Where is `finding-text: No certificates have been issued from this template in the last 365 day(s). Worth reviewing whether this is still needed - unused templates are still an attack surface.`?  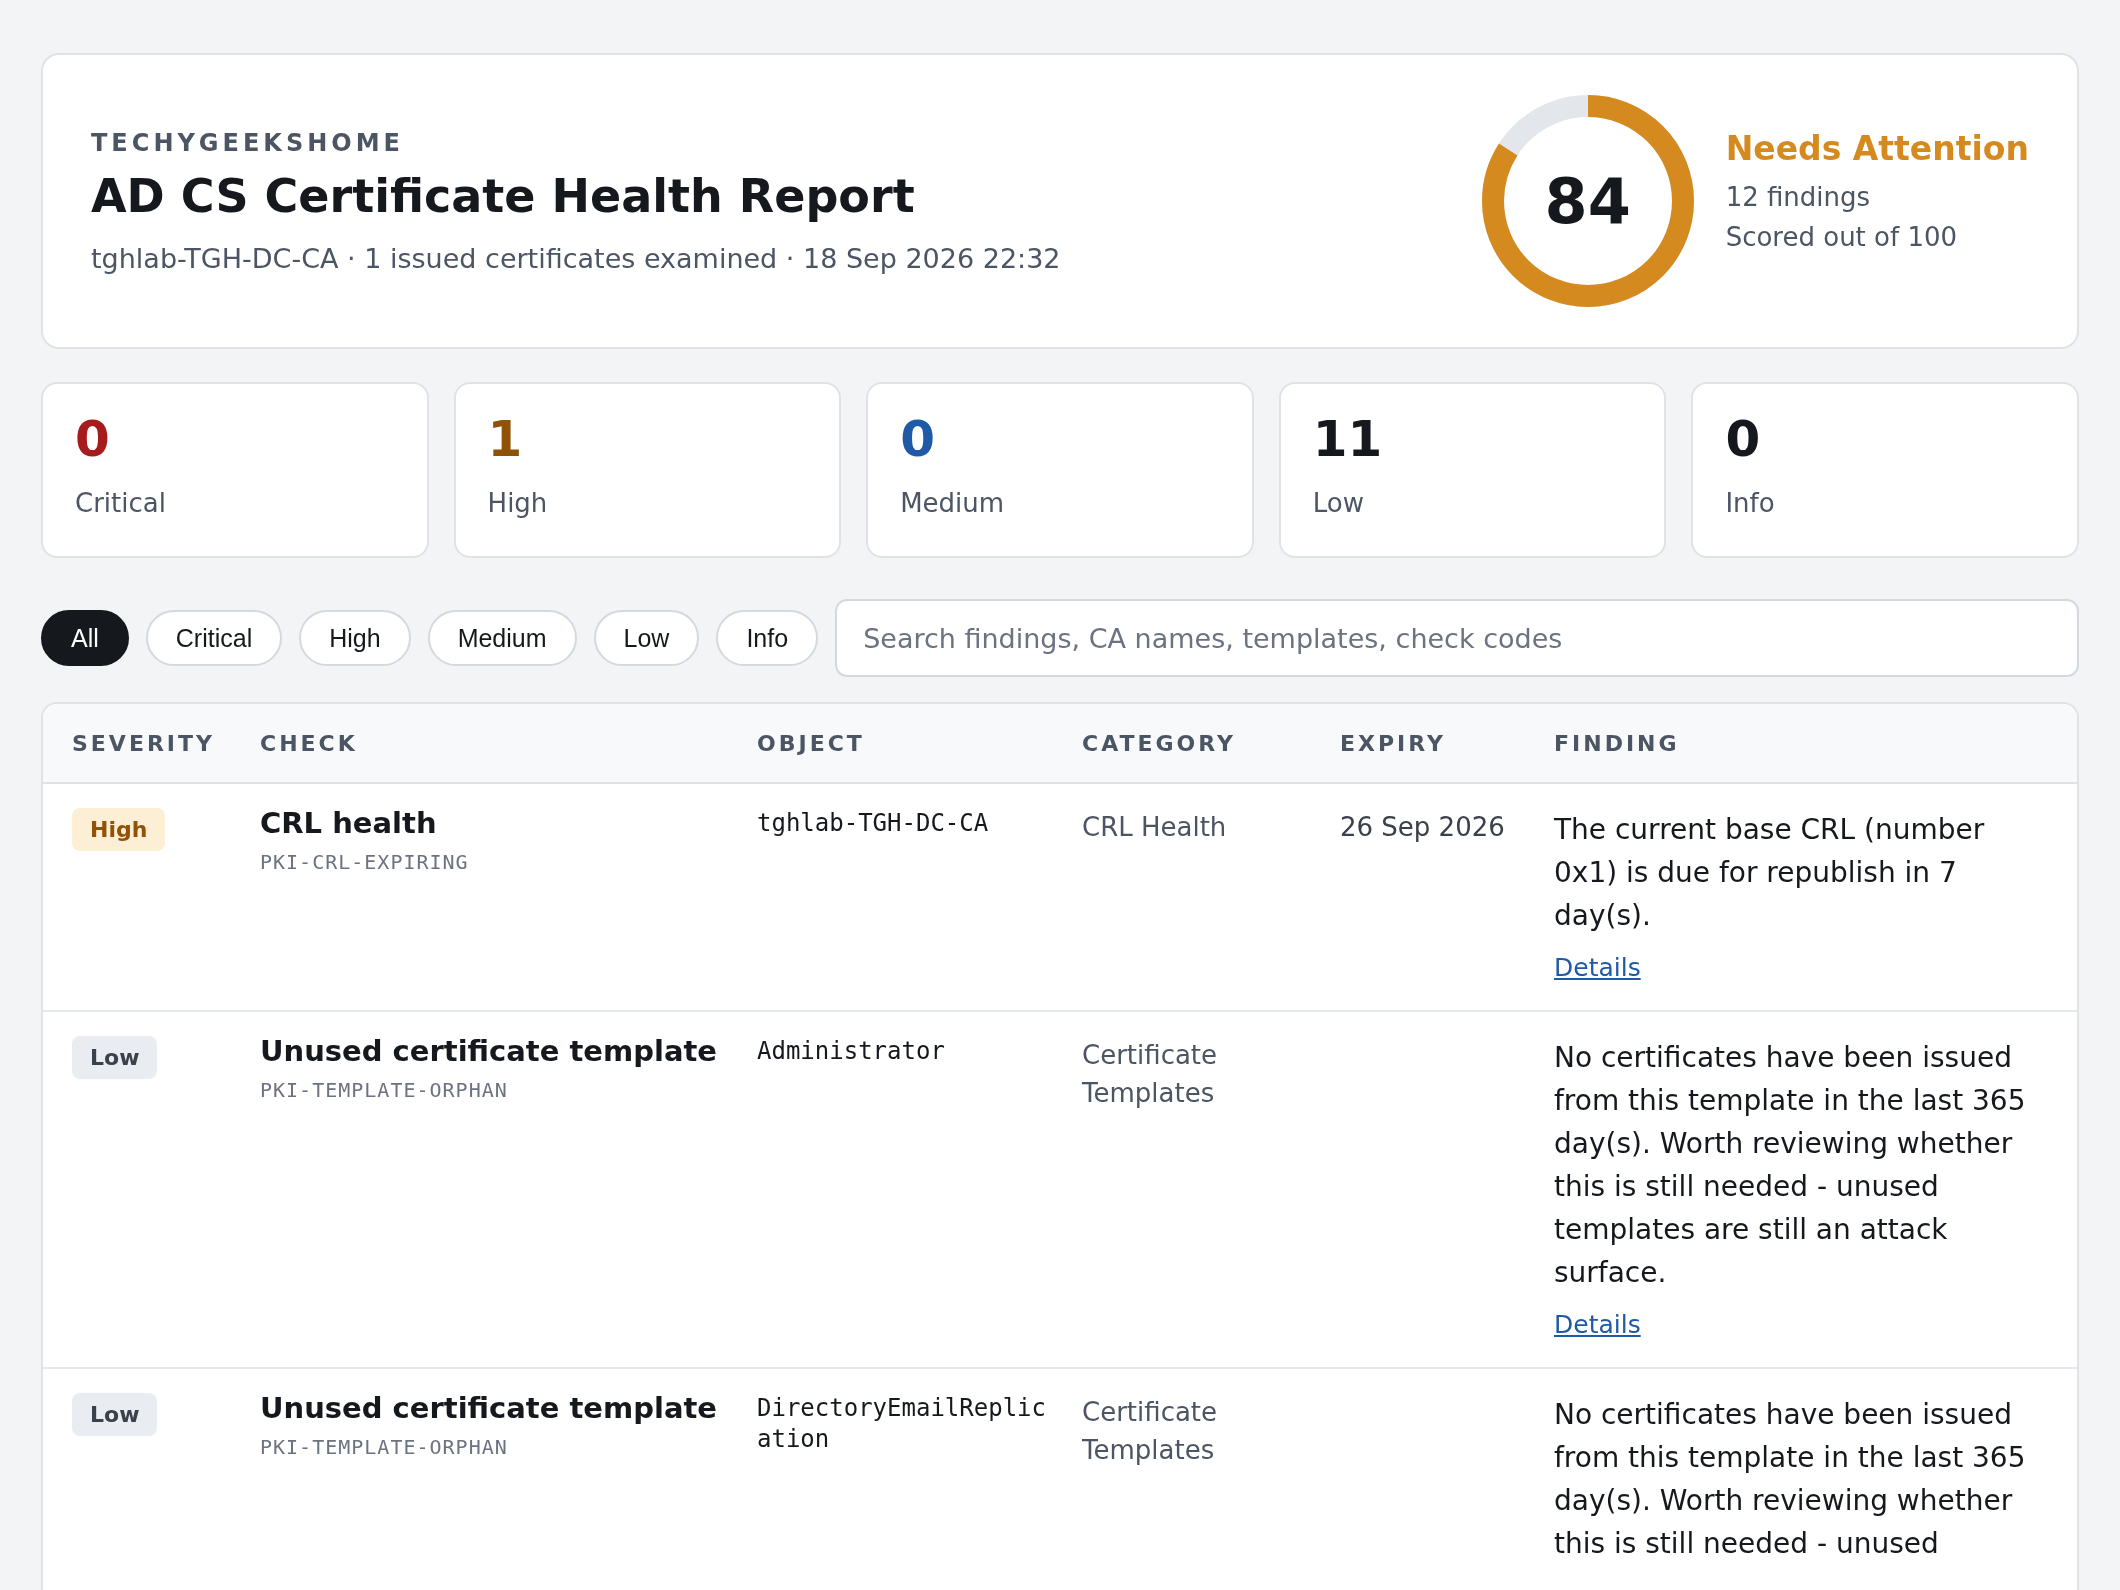 finding-text: No certificates have been issued from this template in the last 365 day(s). Worth reviewing whether this is still needed - unused templates are still an attack surface. is located at coordinates (1790, 1165).